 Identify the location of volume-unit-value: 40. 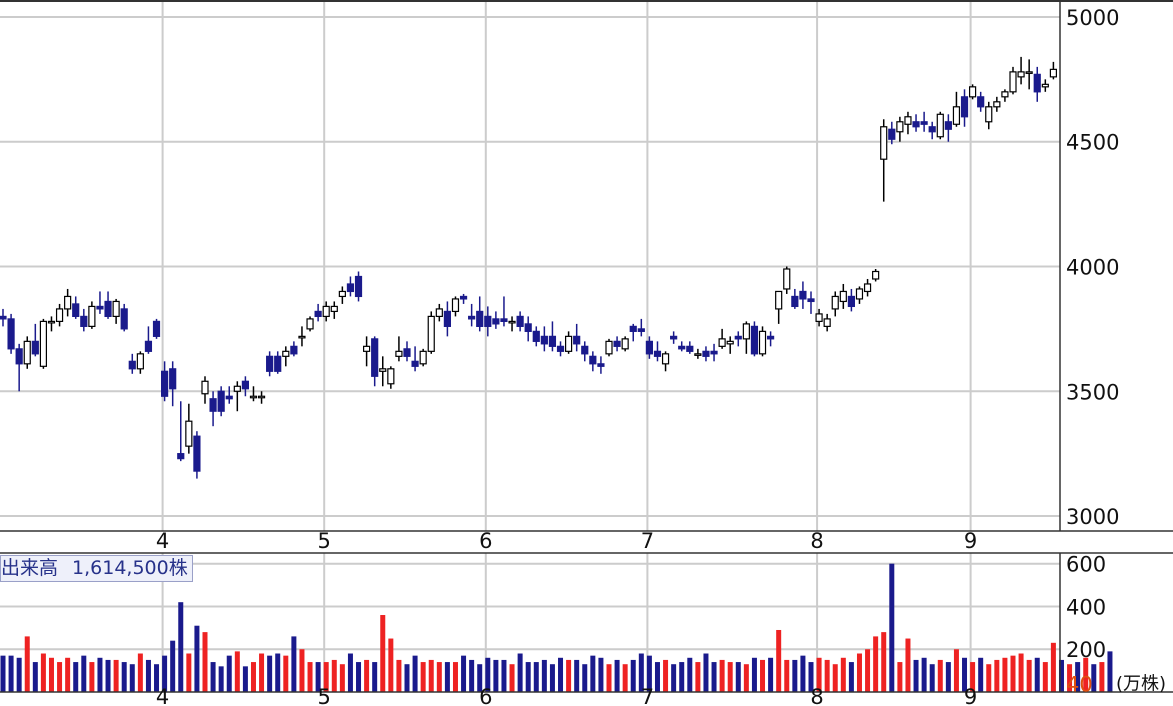
(1079, 684).